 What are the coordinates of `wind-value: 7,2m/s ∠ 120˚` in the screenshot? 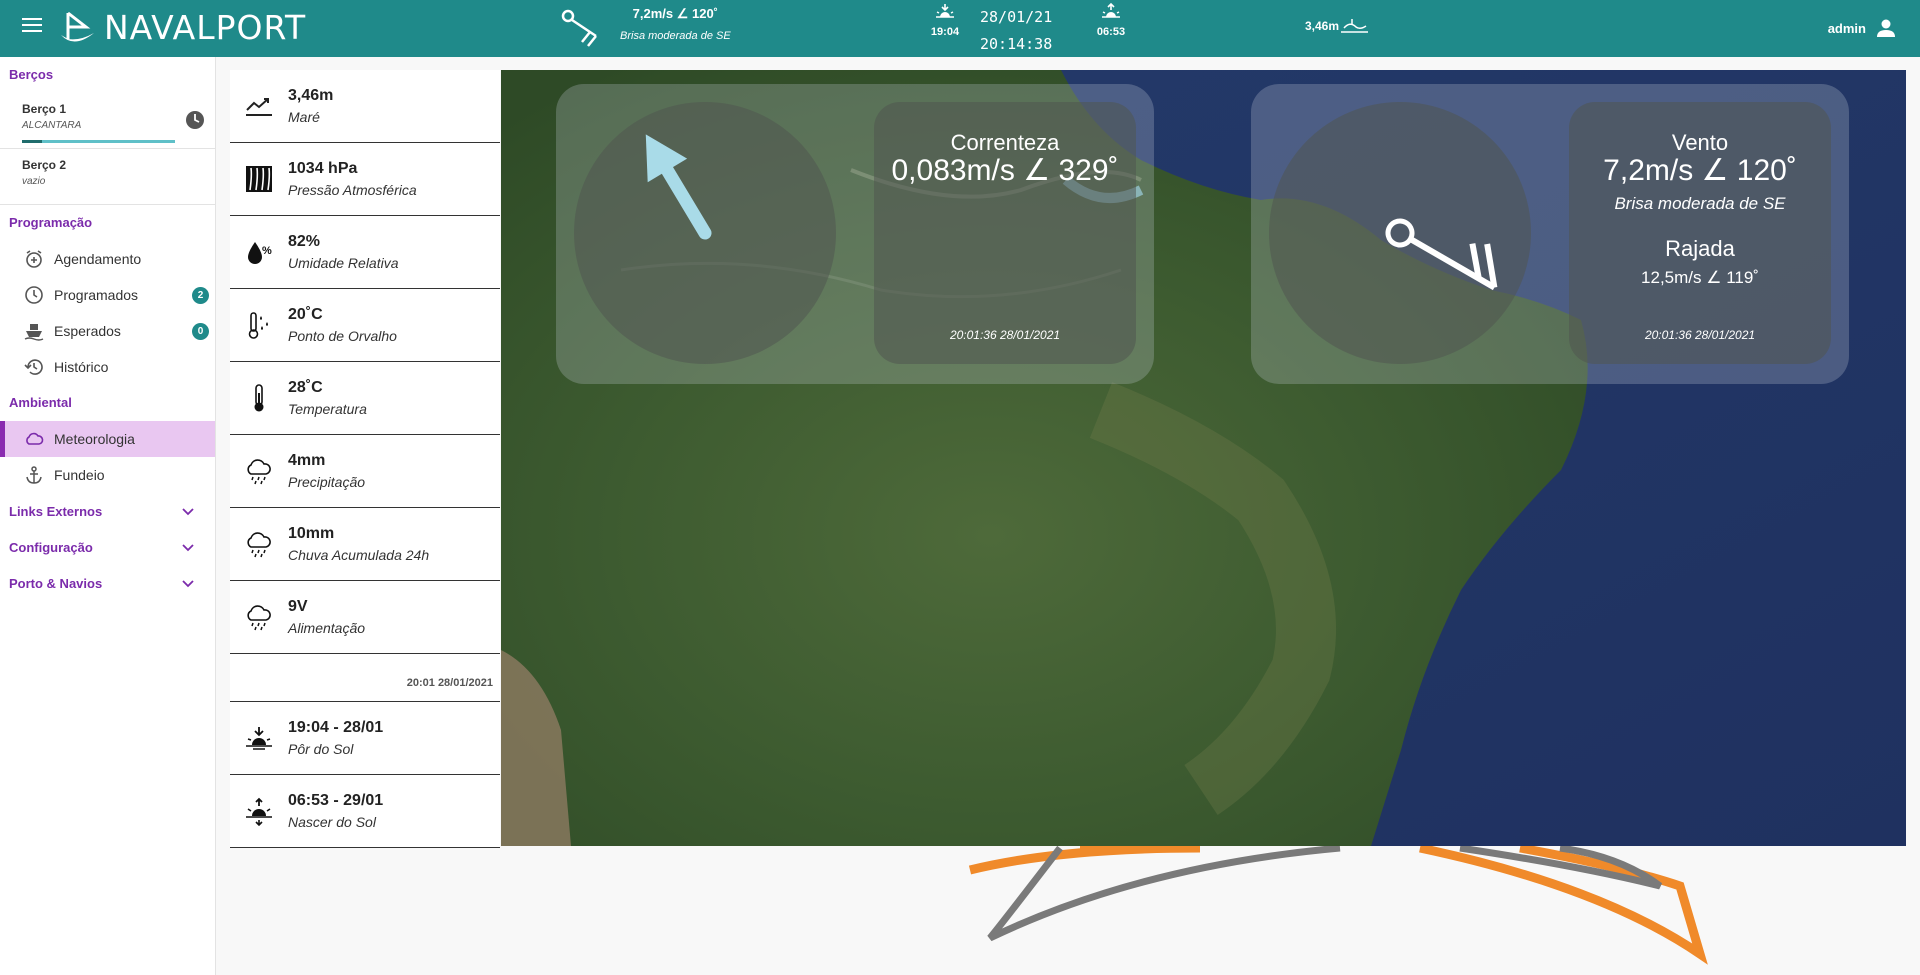 It's located at (1700, 170).